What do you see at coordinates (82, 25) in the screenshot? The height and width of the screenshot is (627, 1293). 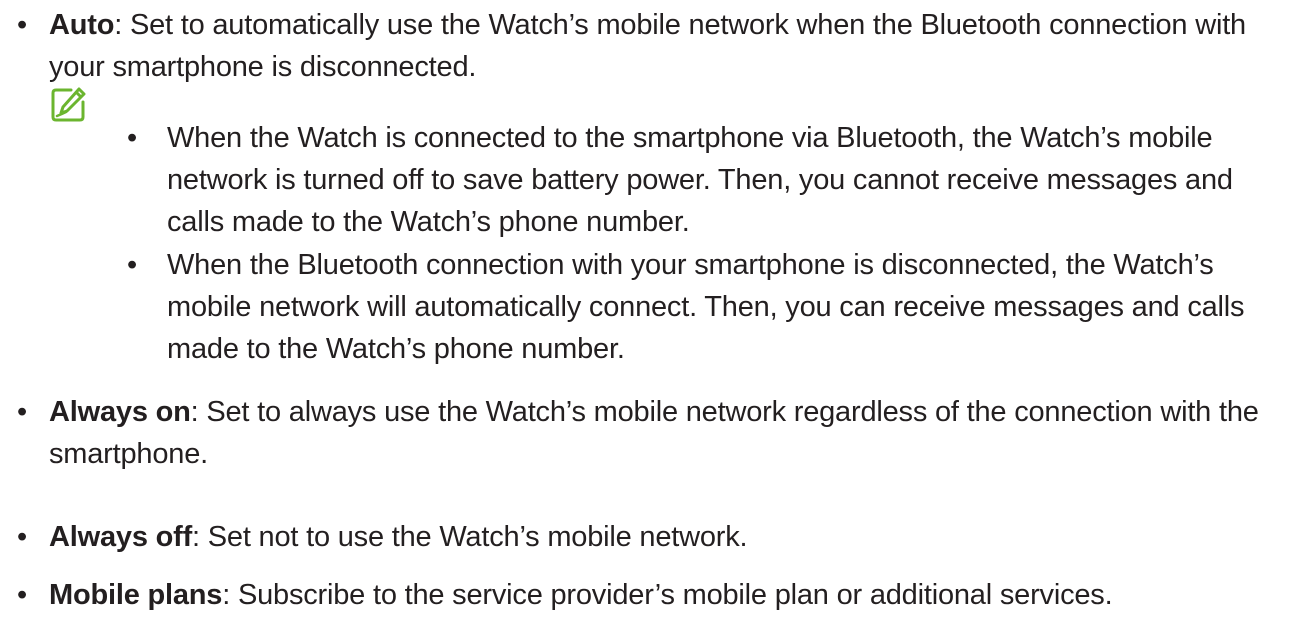 I see `term-auto: Auto` at bounding box center [82, 25].